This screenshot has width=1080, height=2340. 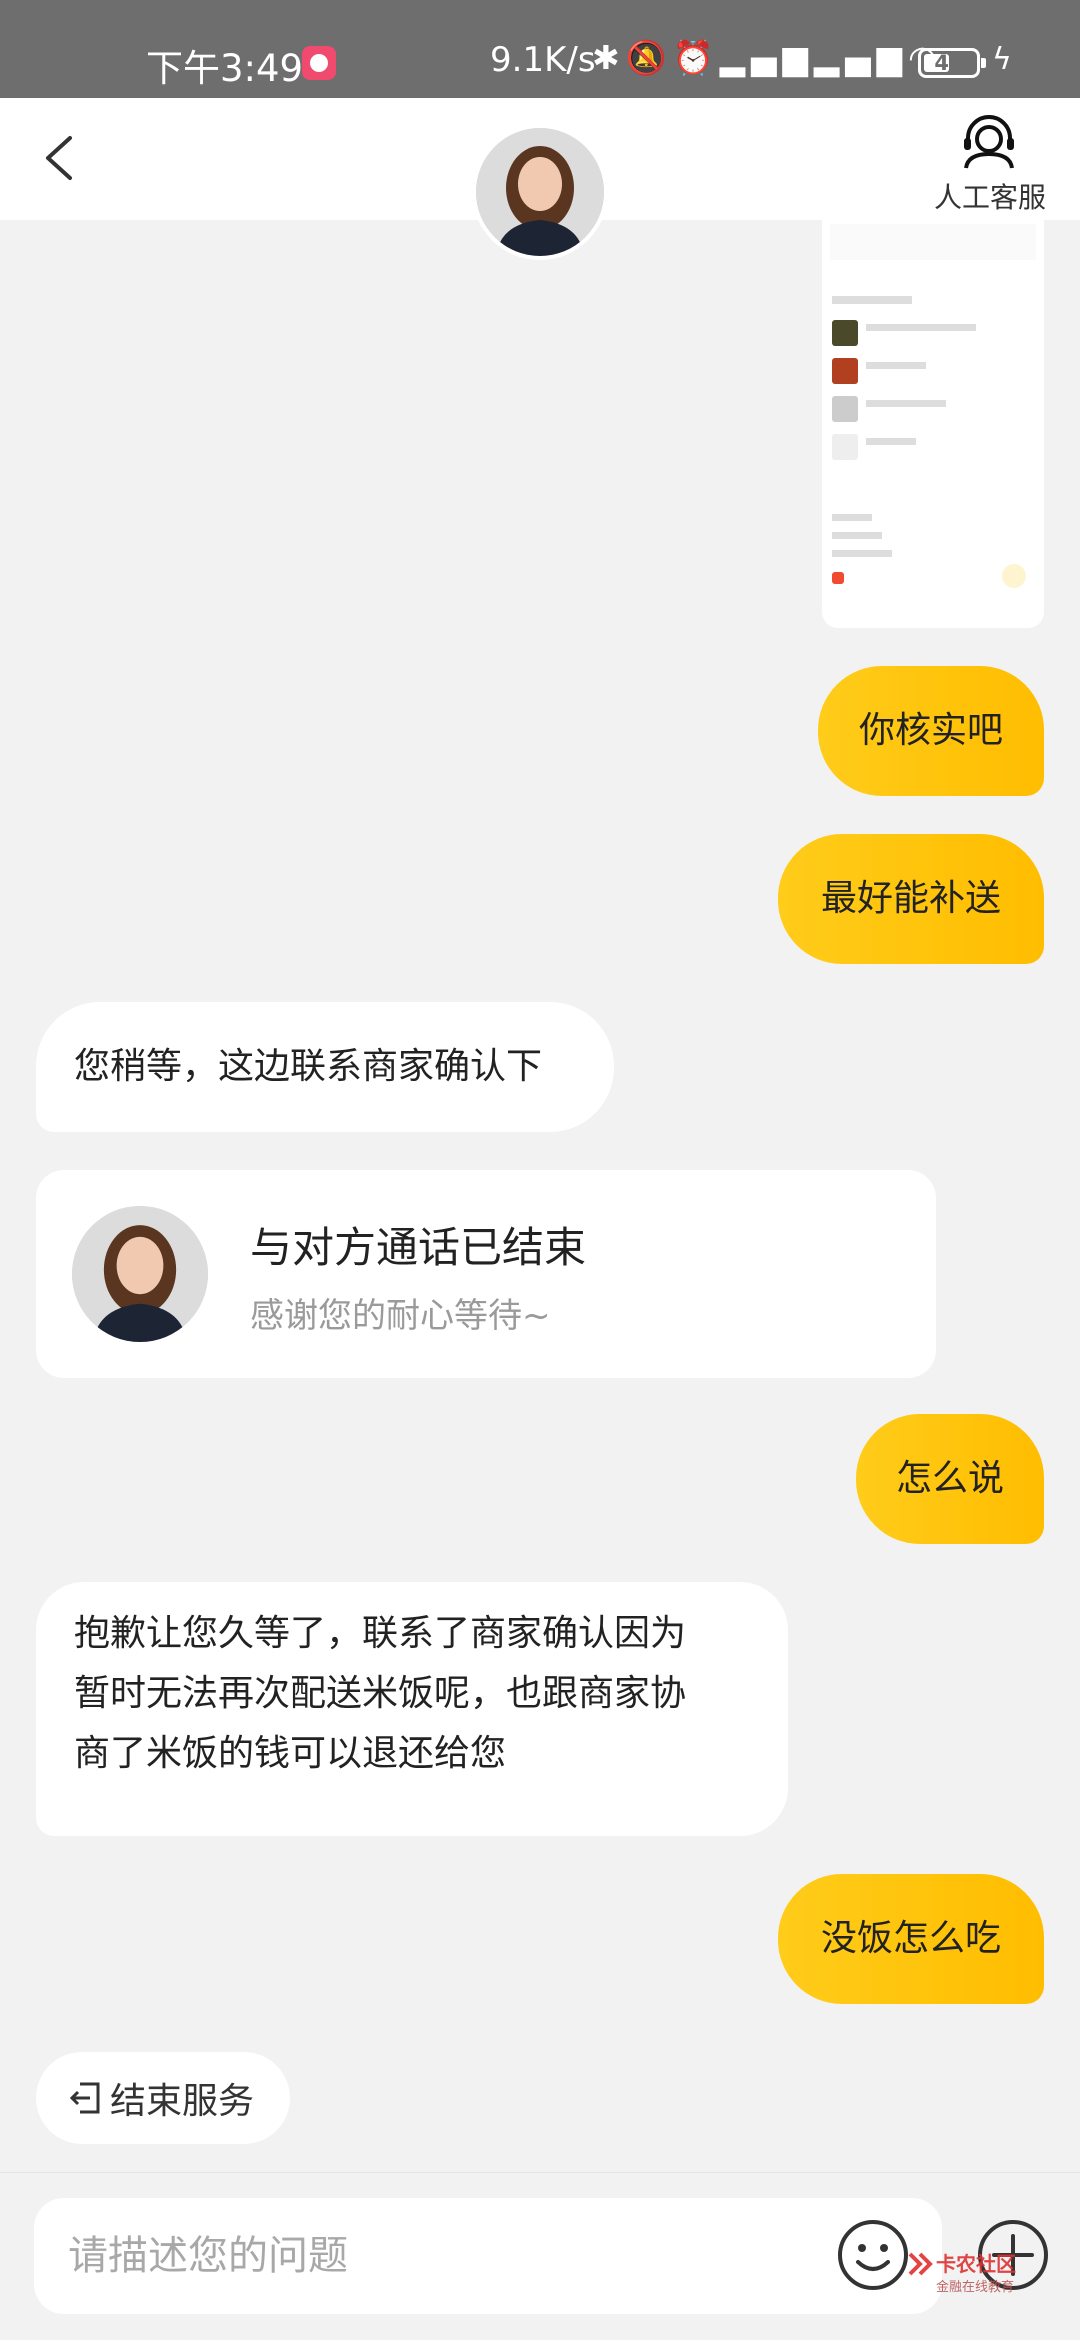 I want to click on message-incoming: 您稍等，这边联系商家确认下, so click(x=325, y=1067).